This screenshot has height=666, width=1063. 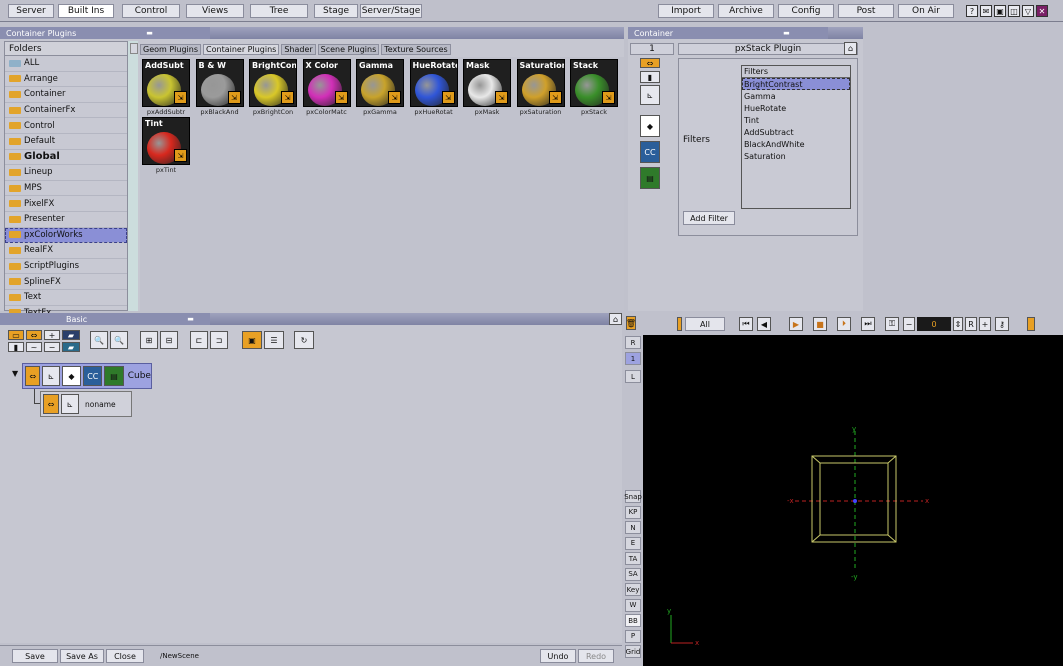 What do you see at coordinates (166, 145) in the screenshot?
I see `plugin-tile: Tint ⇲ pxTint` at bounding box center [166, 145].